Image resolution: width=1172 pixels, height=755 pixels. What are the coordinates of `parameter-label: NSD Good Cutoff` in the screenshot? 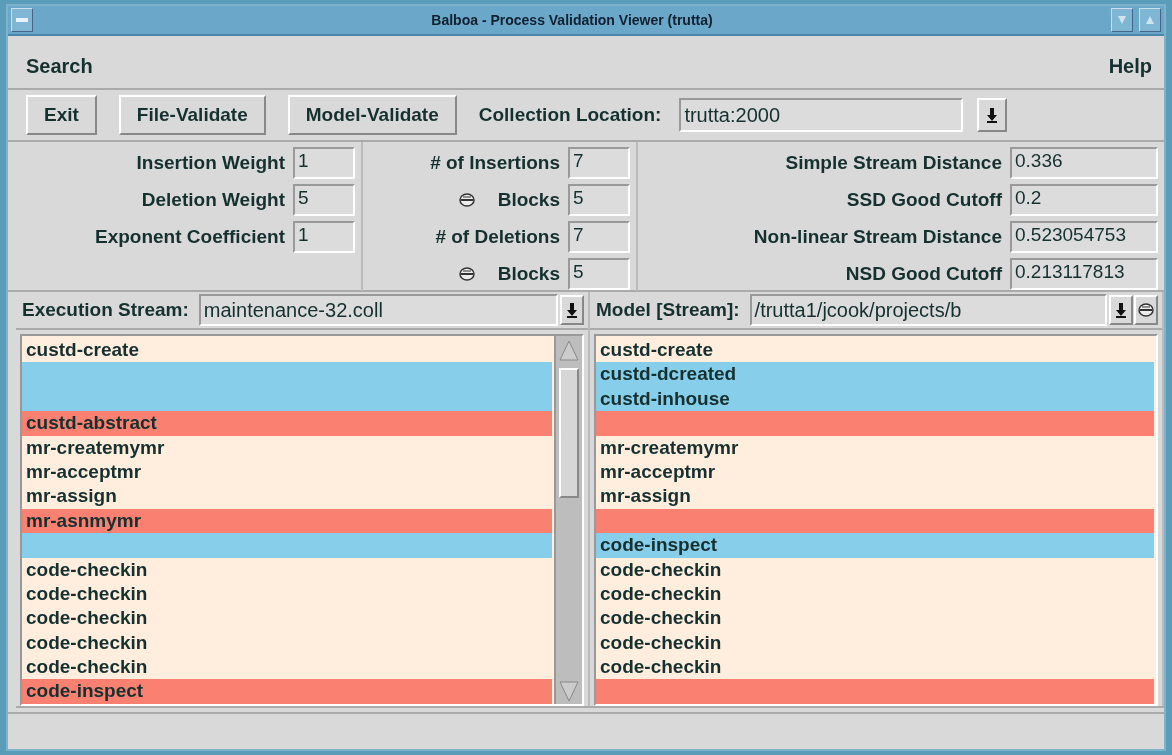 It's located at (923, 274).